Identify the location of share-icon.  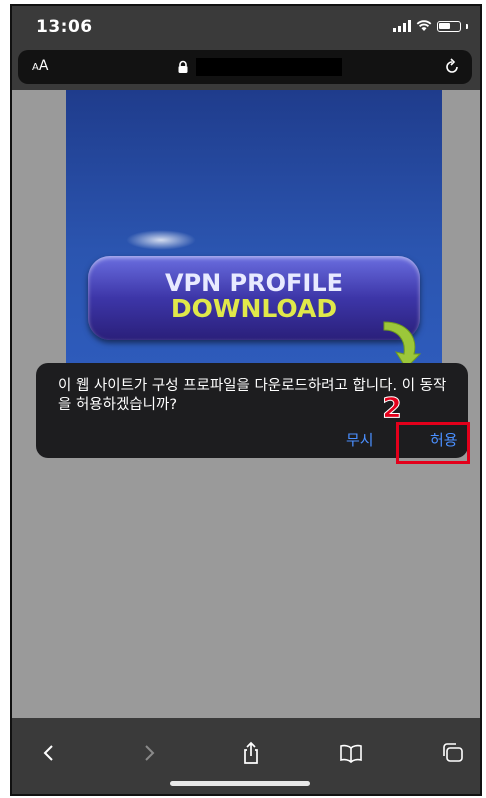
(251, 753).